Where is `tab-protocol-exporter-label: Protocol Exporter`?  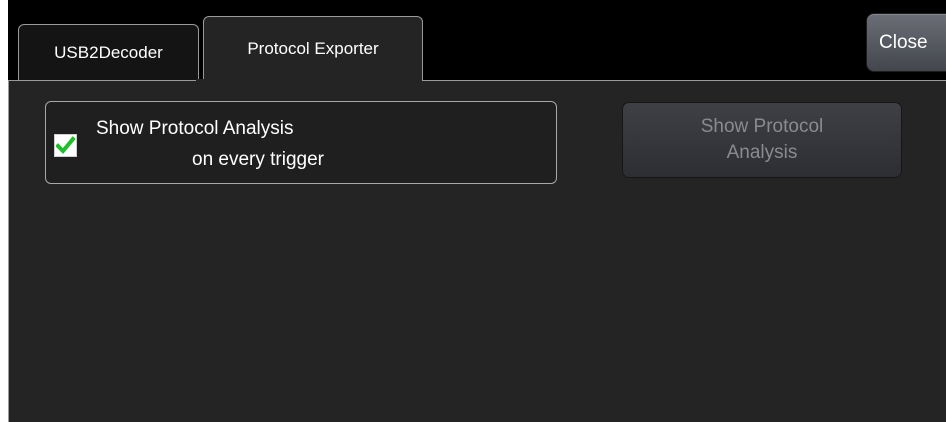 tab-protocol-exporter-label: Protocol Exporter is located at coordinates (313, 48).